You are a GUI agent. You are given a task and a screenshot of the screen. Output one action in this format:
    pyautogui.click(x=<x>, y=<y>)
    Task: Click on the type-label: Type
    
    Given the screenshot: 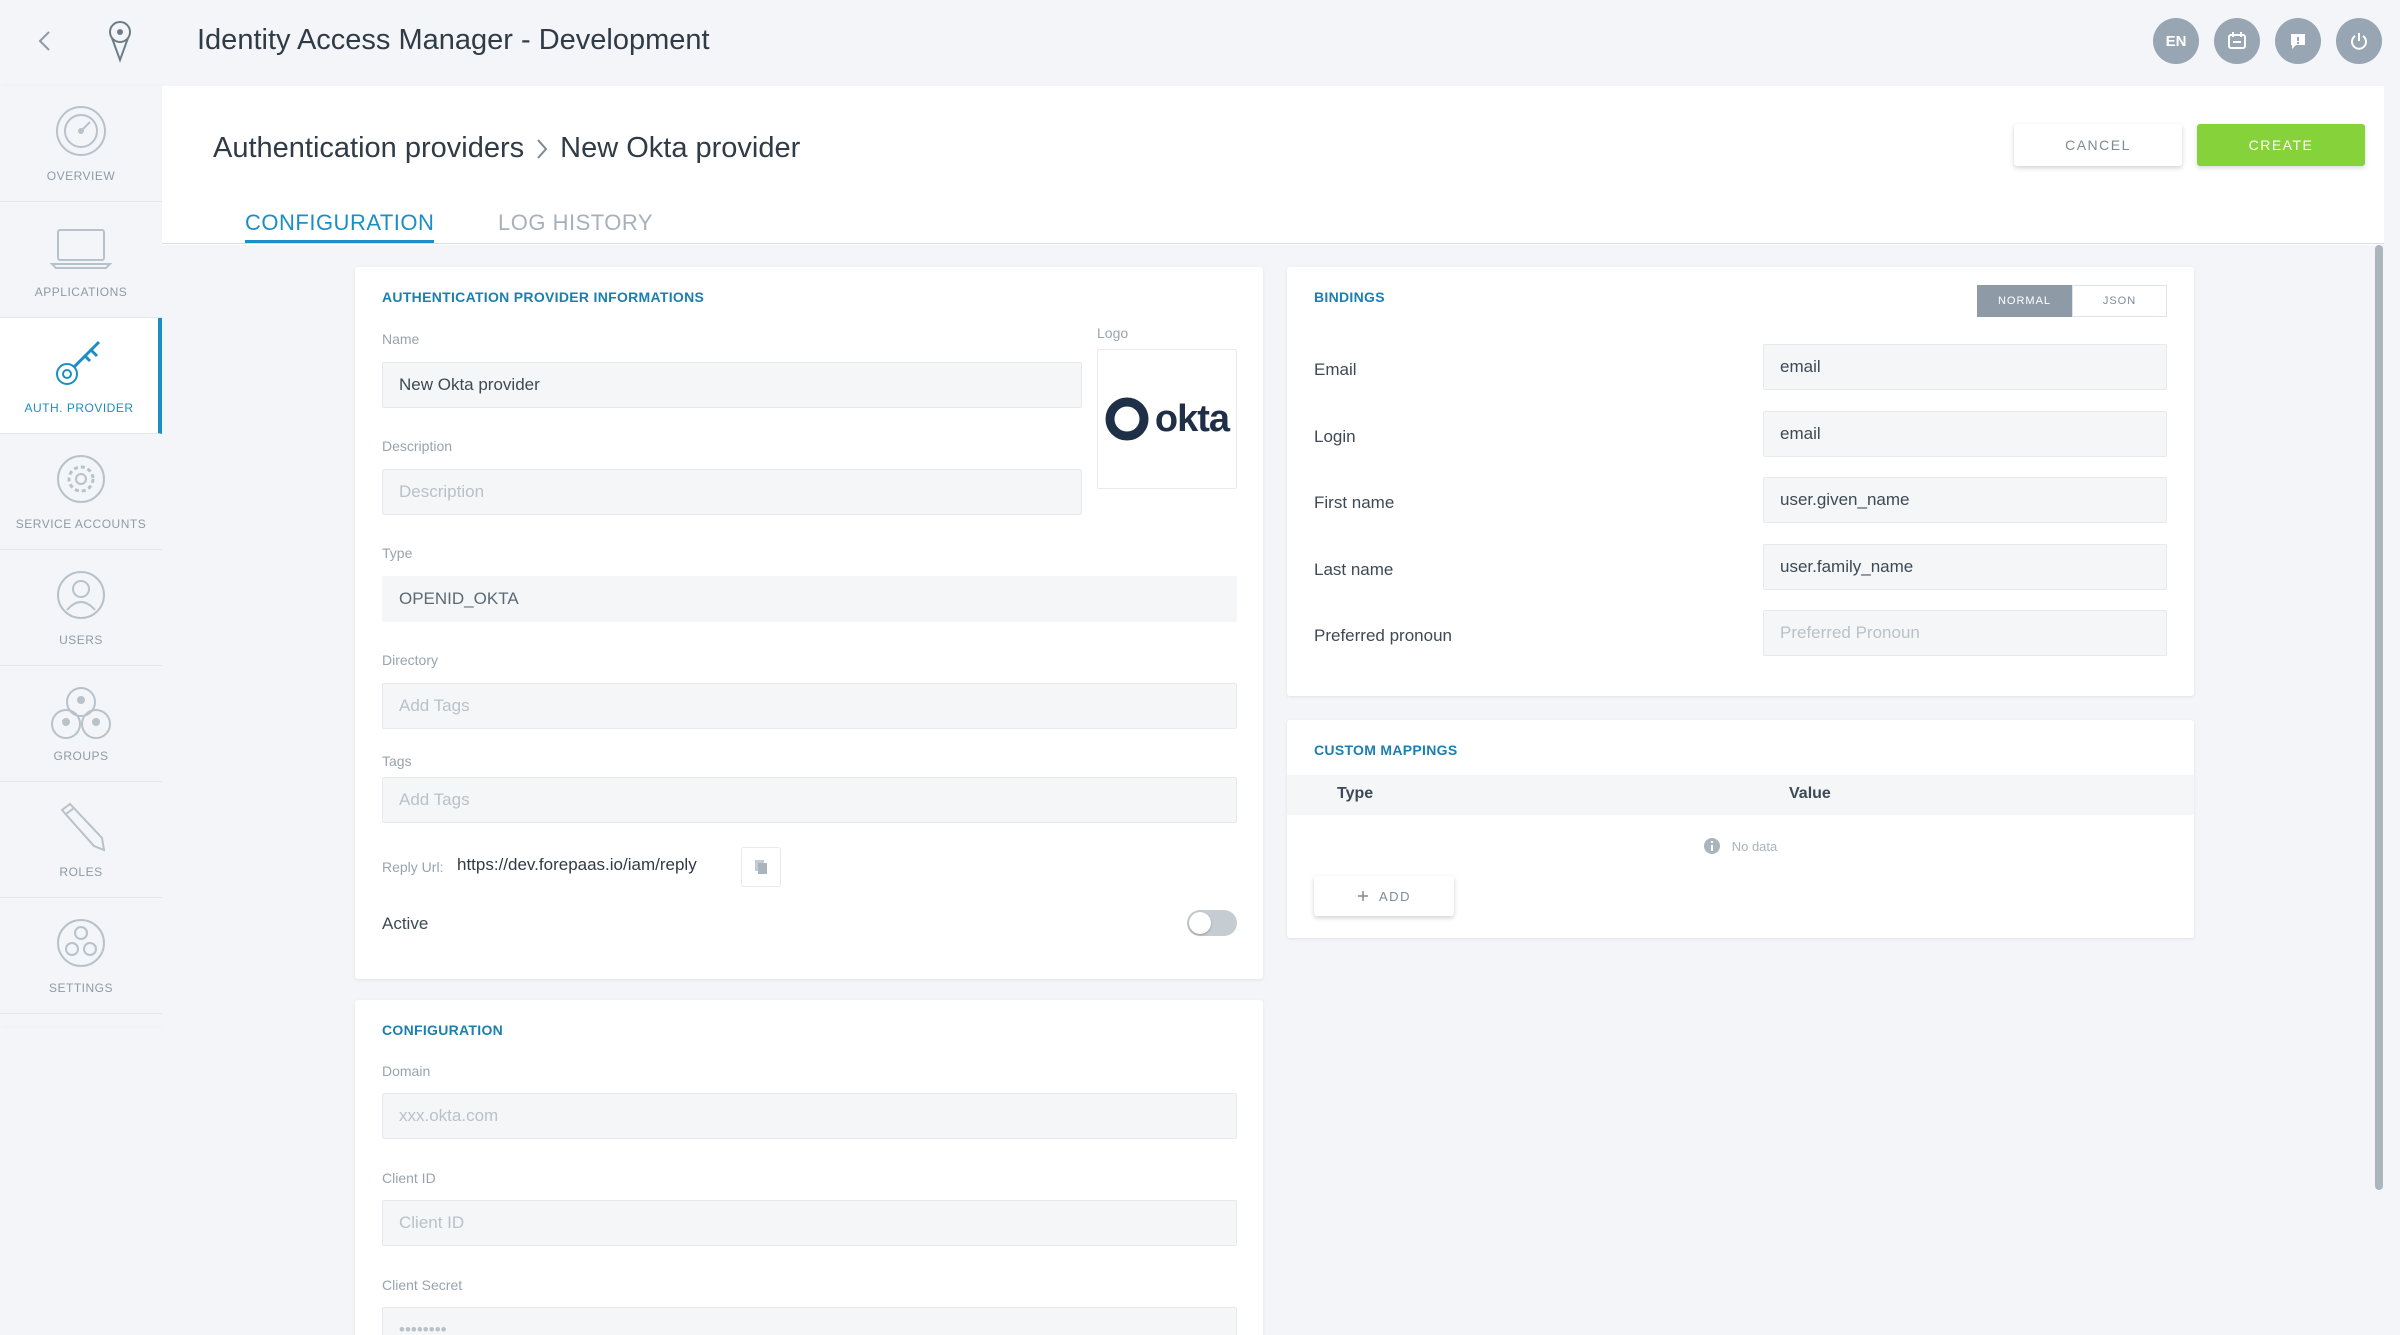 What is the action you would take?
    pyautogui.click(x=397, y=553)
    